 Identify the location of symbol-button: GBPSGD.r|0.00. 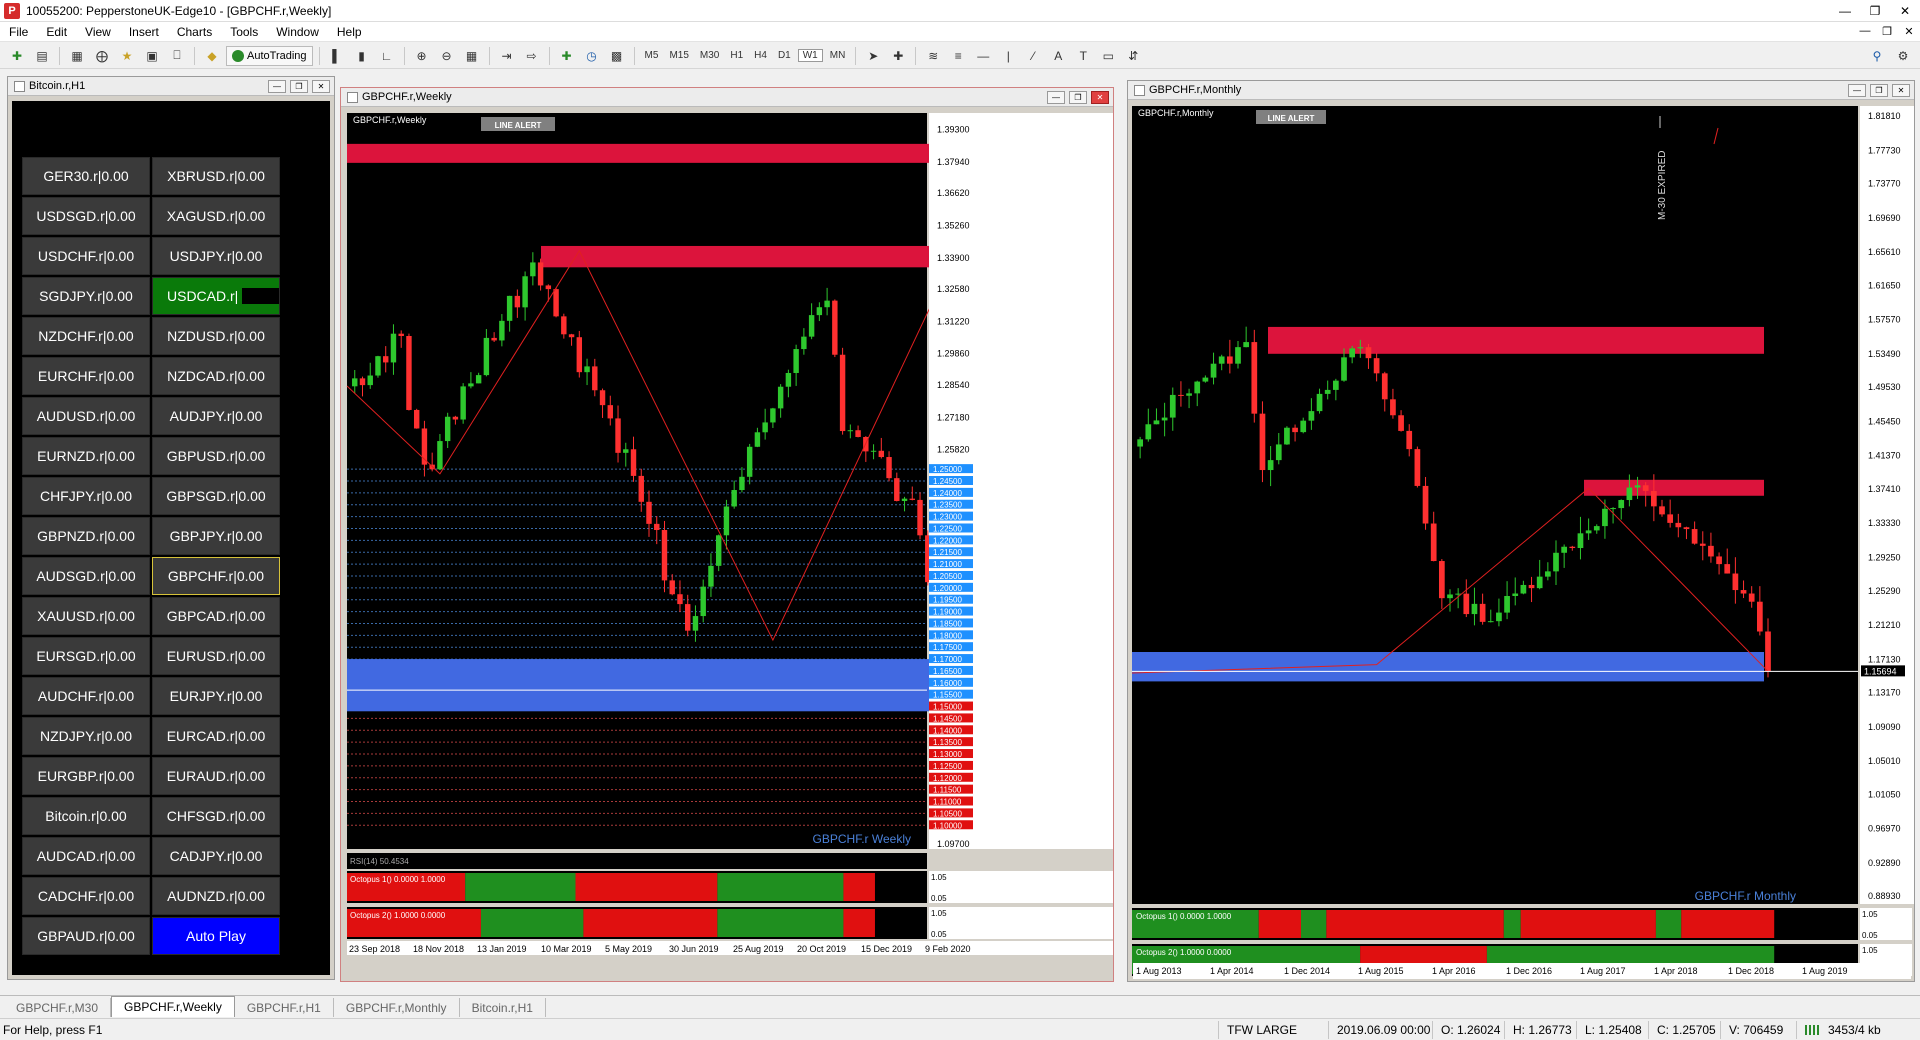
(216, 496).